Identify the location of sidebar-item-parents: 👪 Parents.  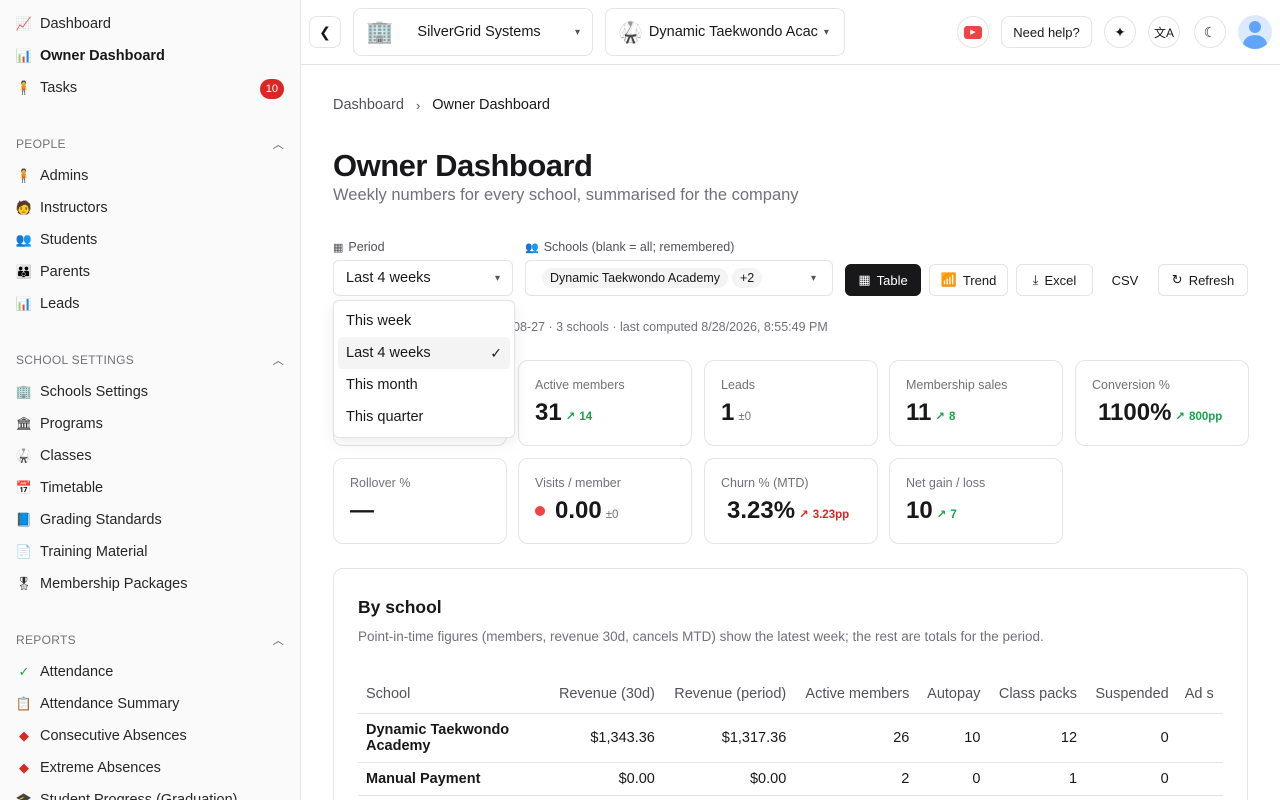
(150, 272).